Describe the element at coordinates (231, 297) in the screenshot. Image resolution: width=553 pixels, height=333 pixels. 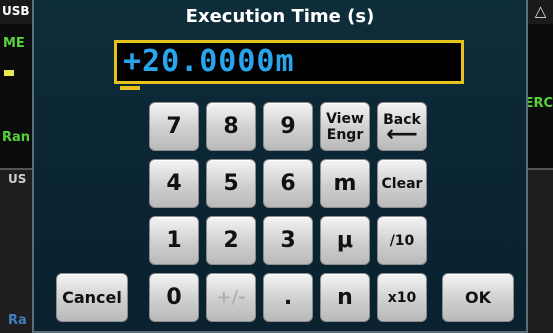
I see `plus-minus-button: +/-` at that location.